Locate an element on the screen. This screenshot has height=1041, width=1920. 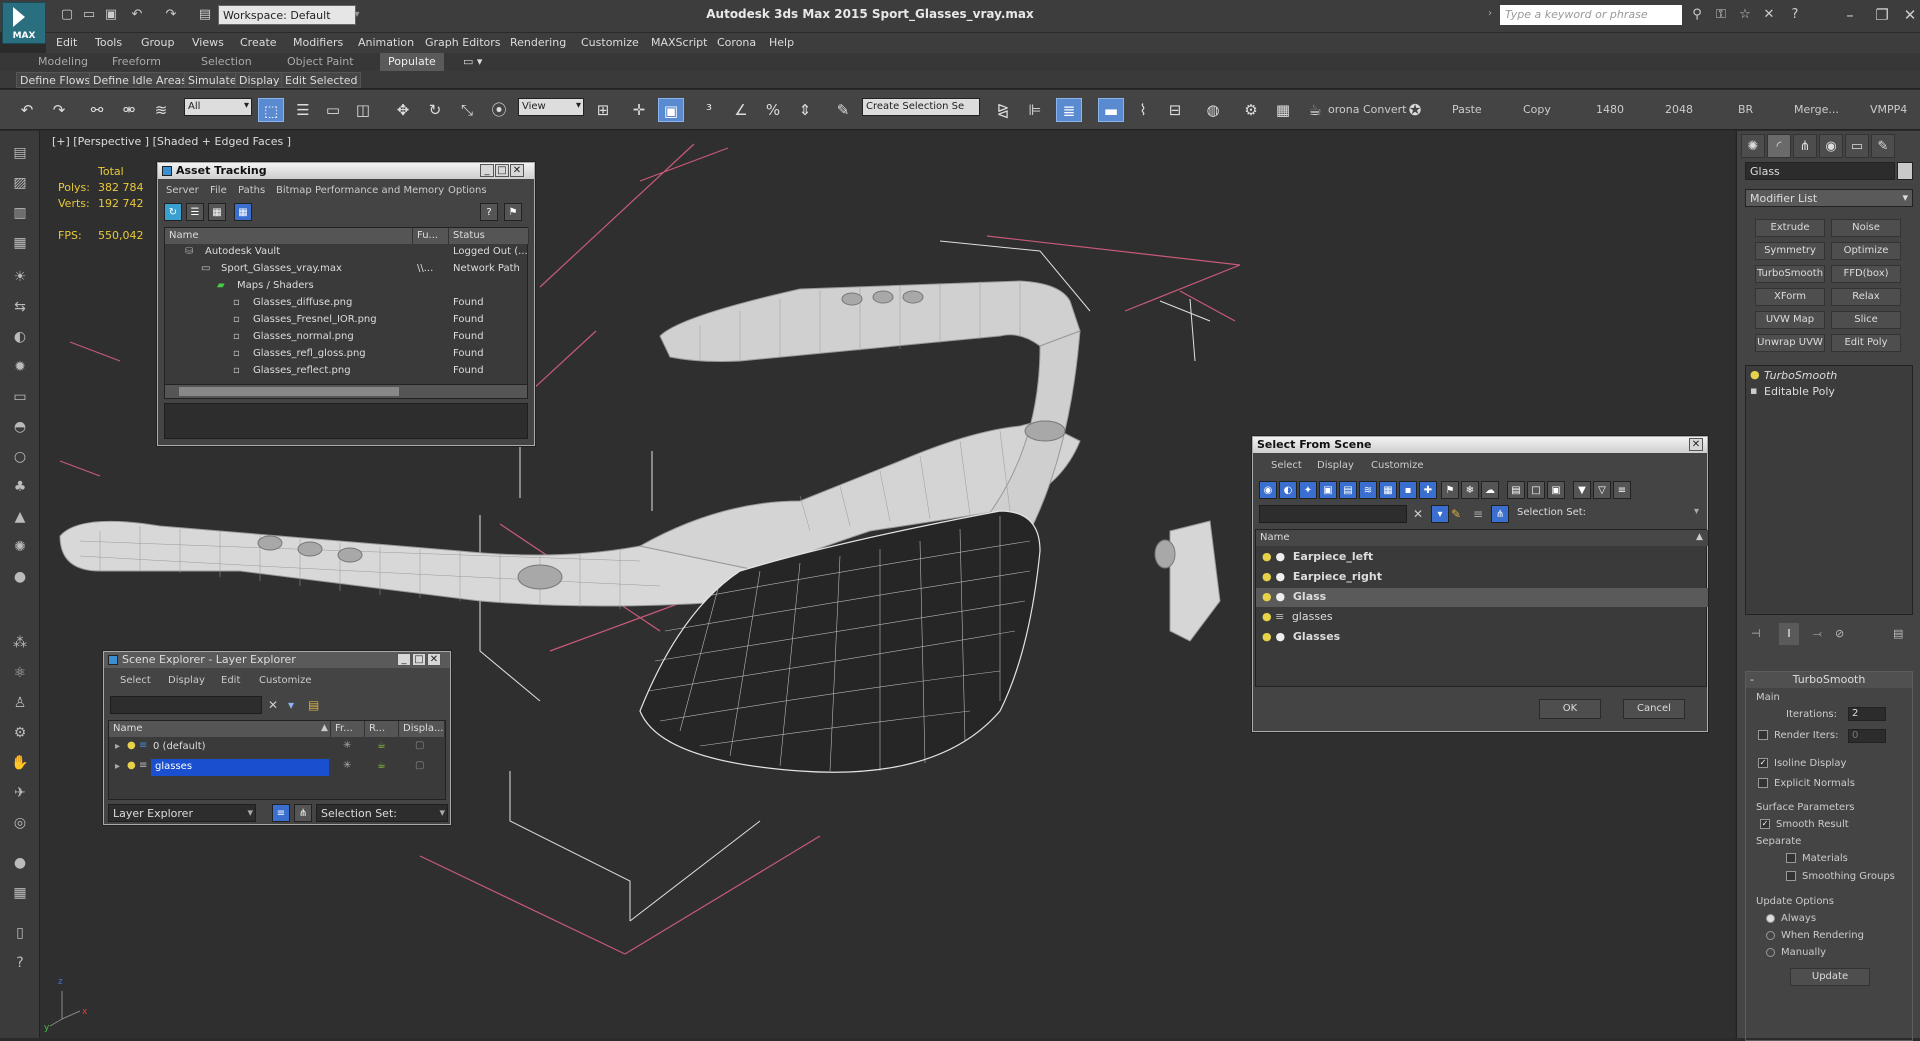
close-icon: ✕ is located at coordinates (517, 170).